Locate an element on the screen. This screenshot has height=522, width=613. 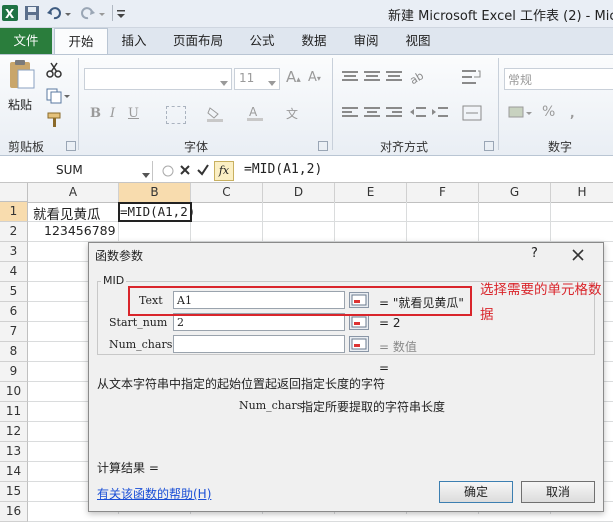
tab-data: 数据 is located at coordinates (314, 41).